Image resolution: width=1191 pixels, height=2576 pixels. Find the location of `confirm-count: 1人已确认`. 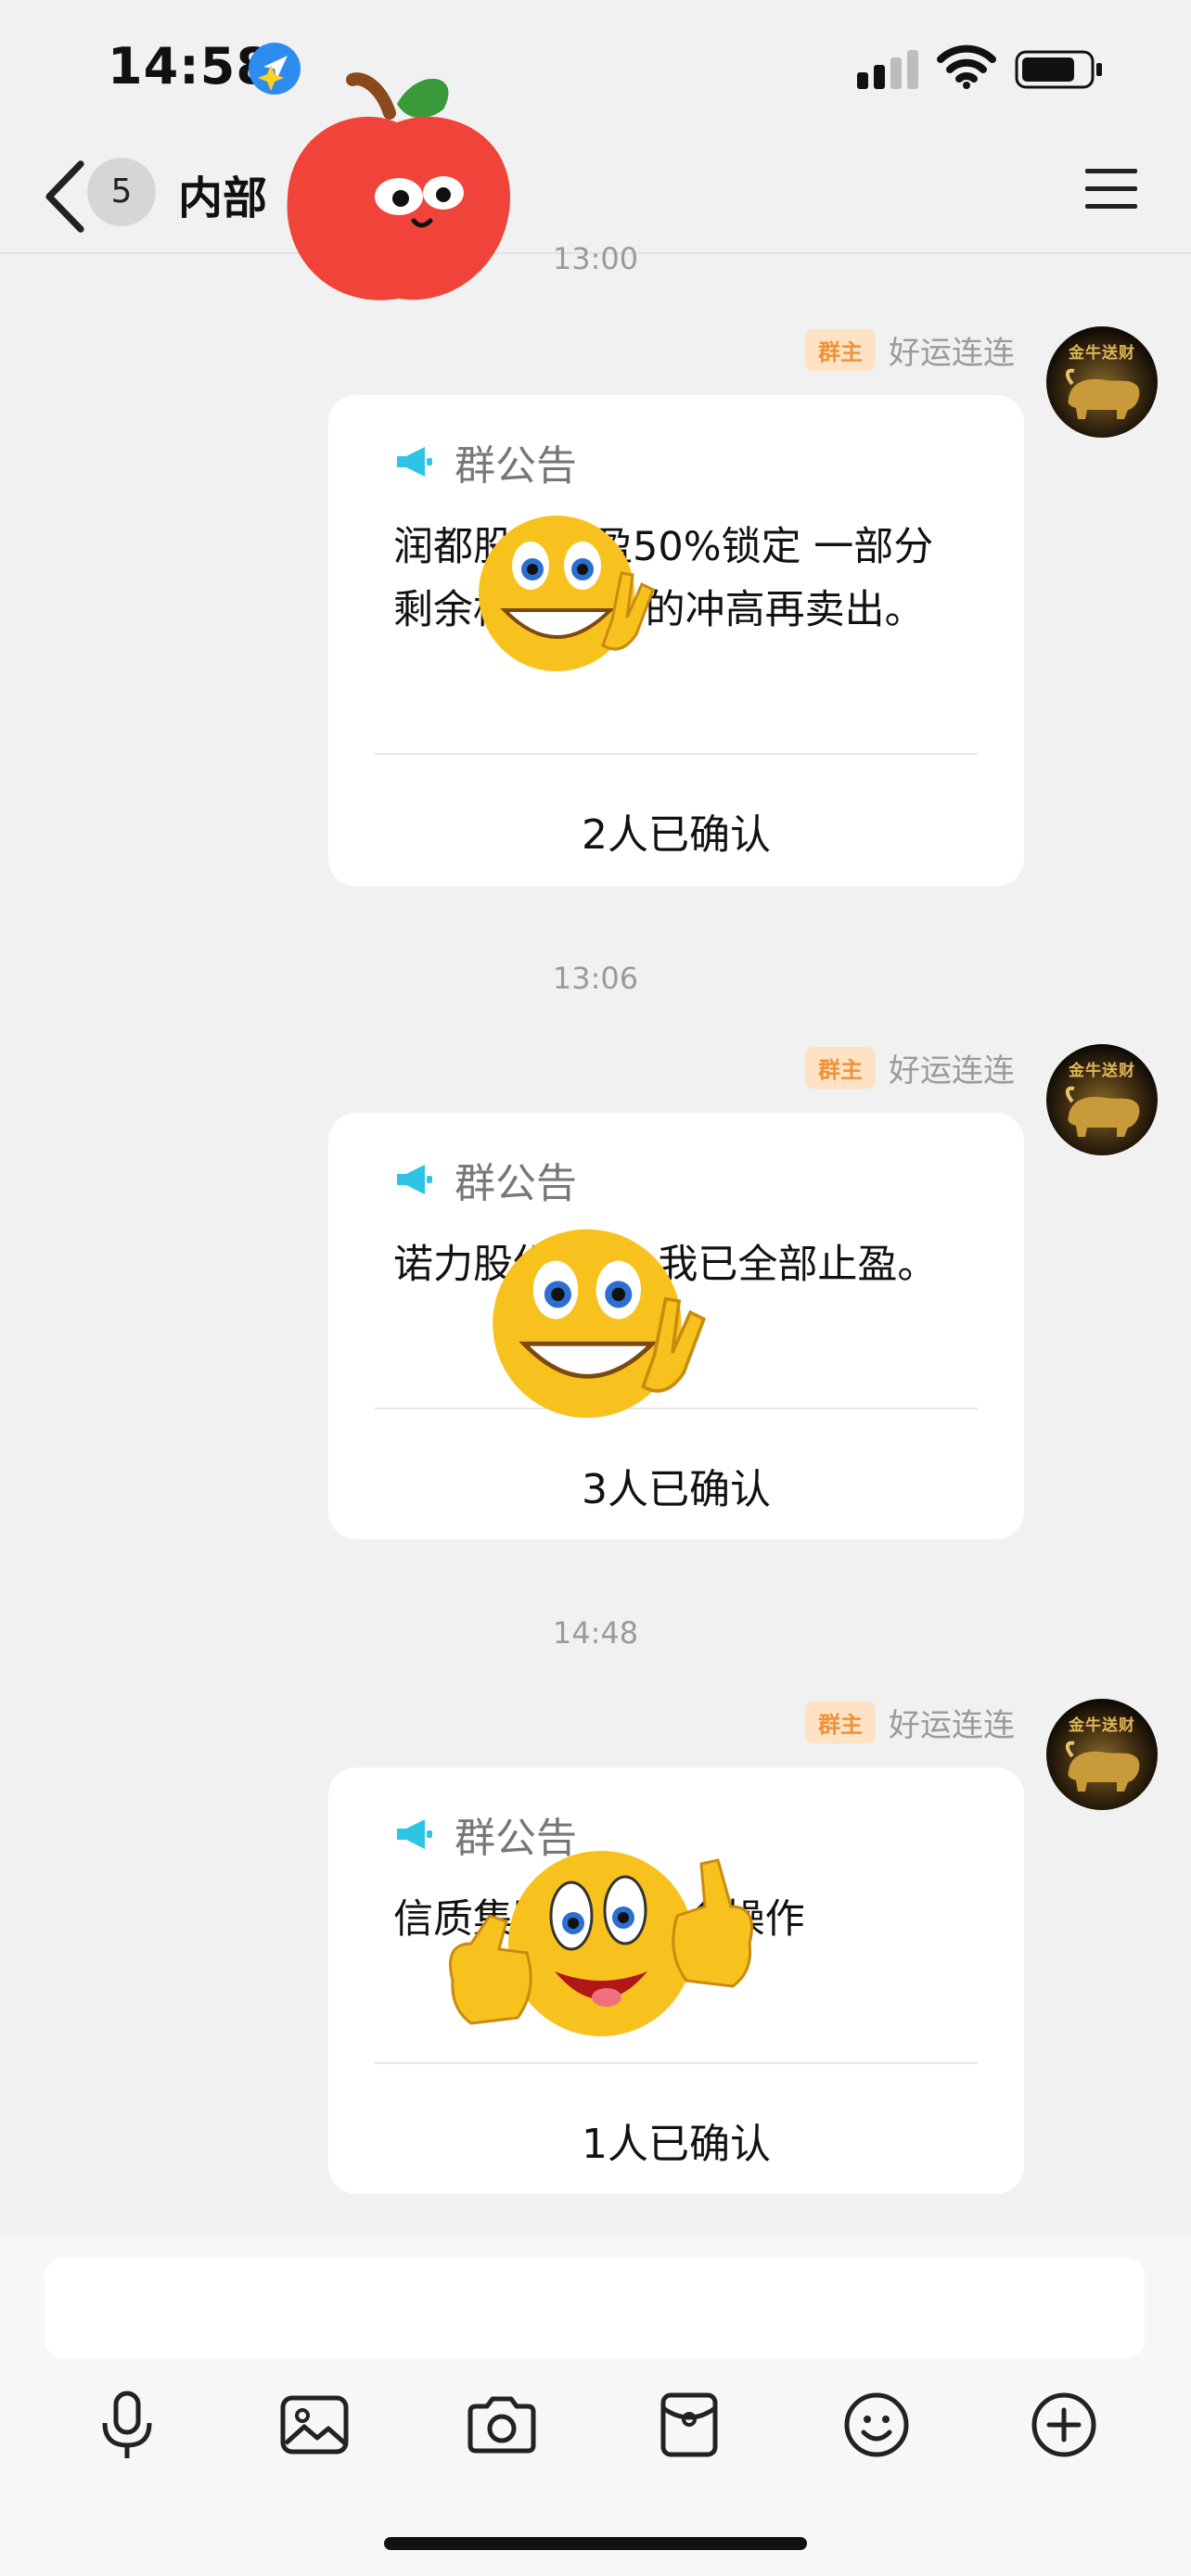

confirm-count: 1人已确认 is located at coordinates (676, 2140).